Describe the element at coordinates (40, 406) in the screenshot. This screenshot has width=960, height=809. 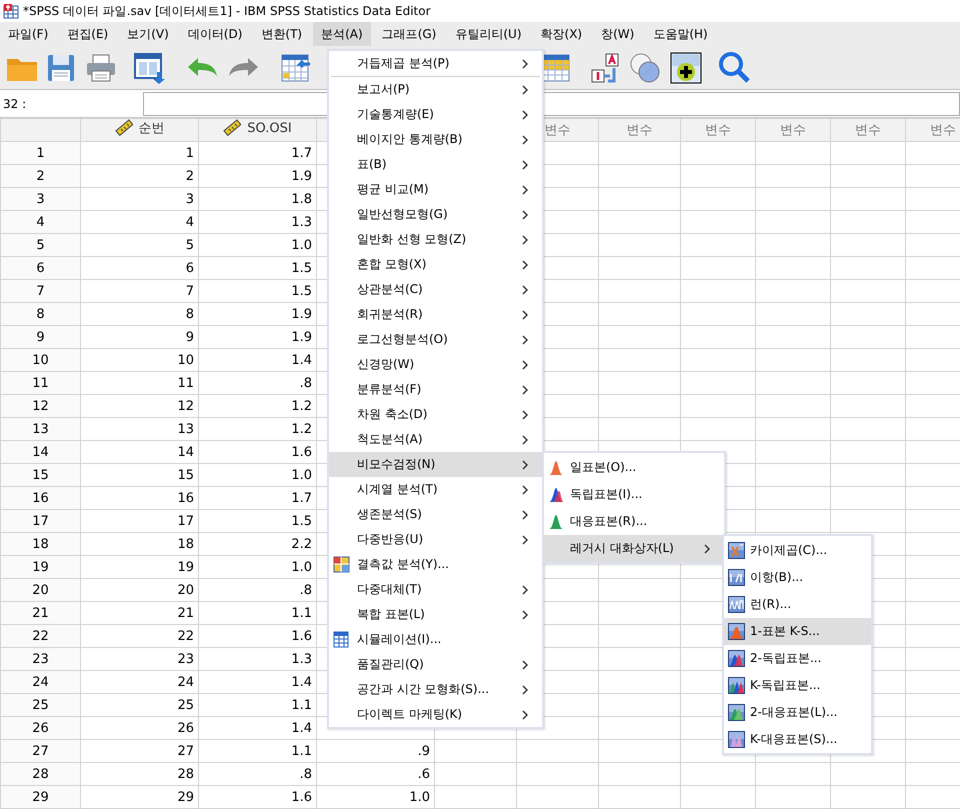
I see `row-number: 12` at that location.